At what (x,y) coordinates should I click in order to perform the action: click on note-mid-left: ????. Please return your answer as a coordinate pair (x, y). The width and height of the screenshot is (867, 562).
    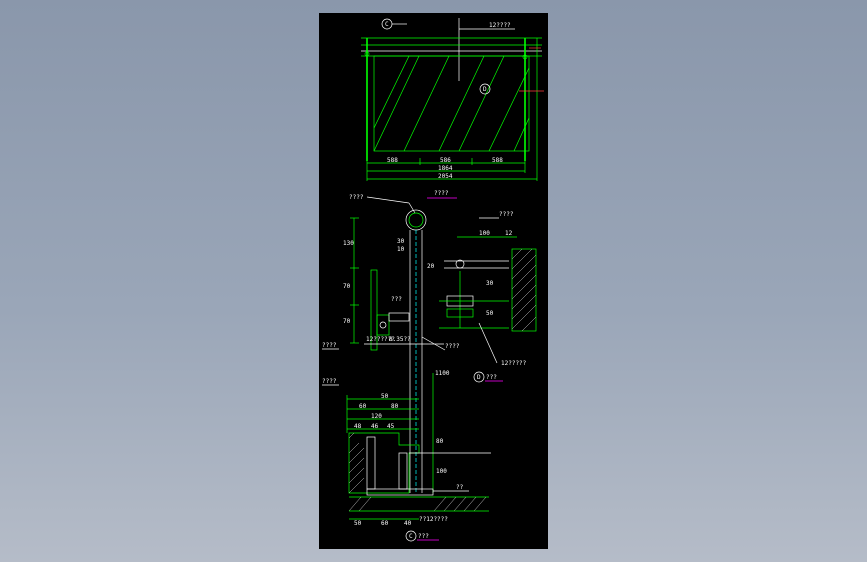
    Looking at the image, I should click on (329, 345).